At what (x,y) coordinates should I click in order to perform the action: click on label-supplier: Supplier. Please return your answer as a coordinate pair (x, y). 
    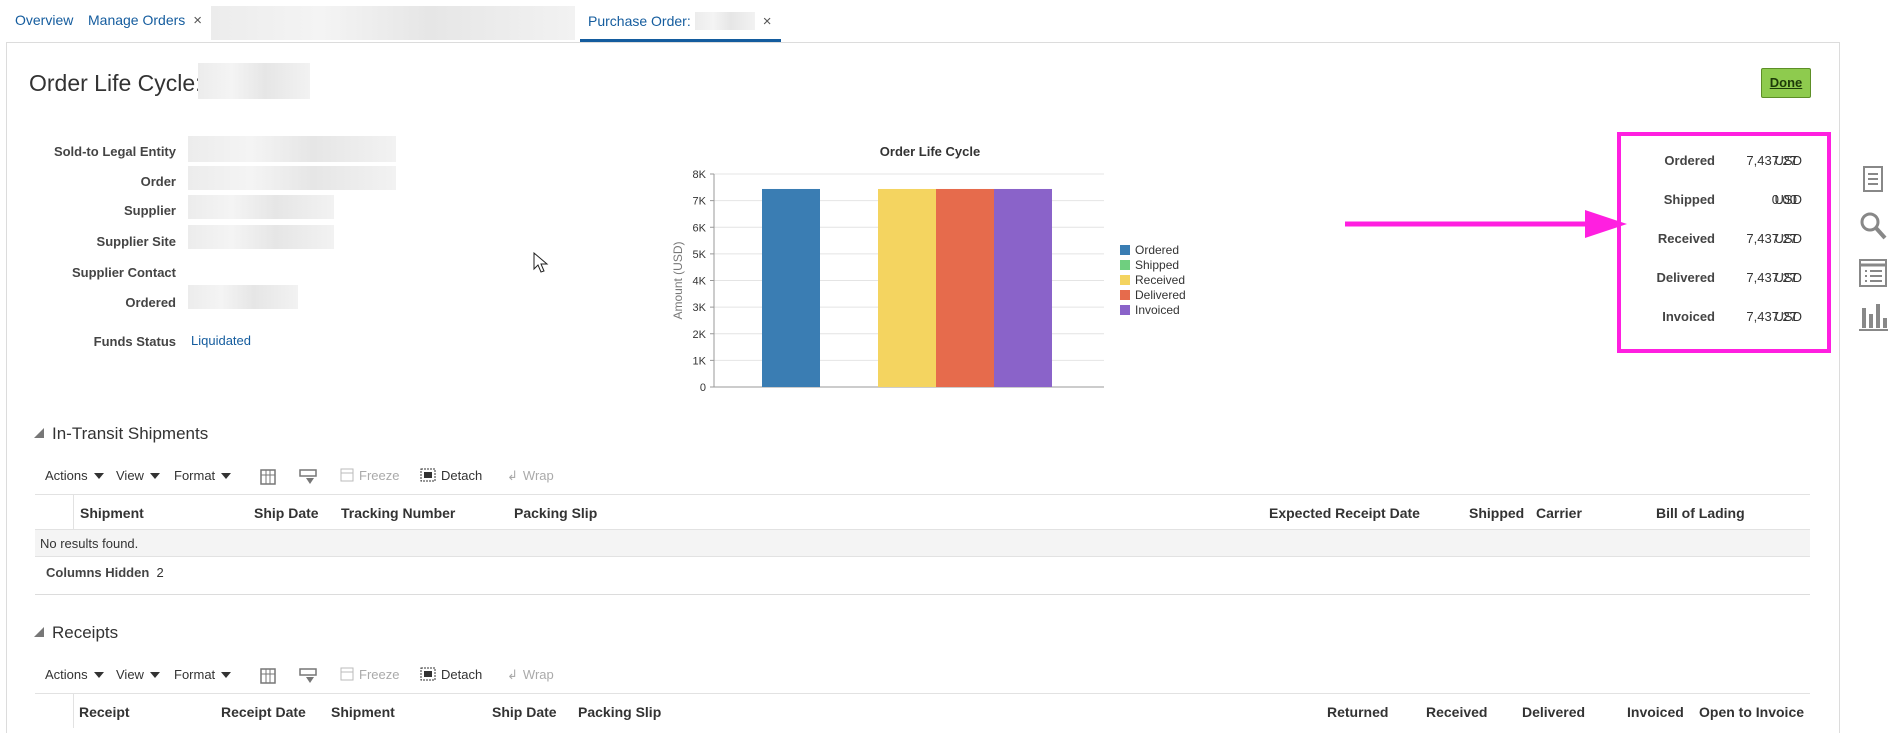
    Looking at the image, I should click on (149, 210).